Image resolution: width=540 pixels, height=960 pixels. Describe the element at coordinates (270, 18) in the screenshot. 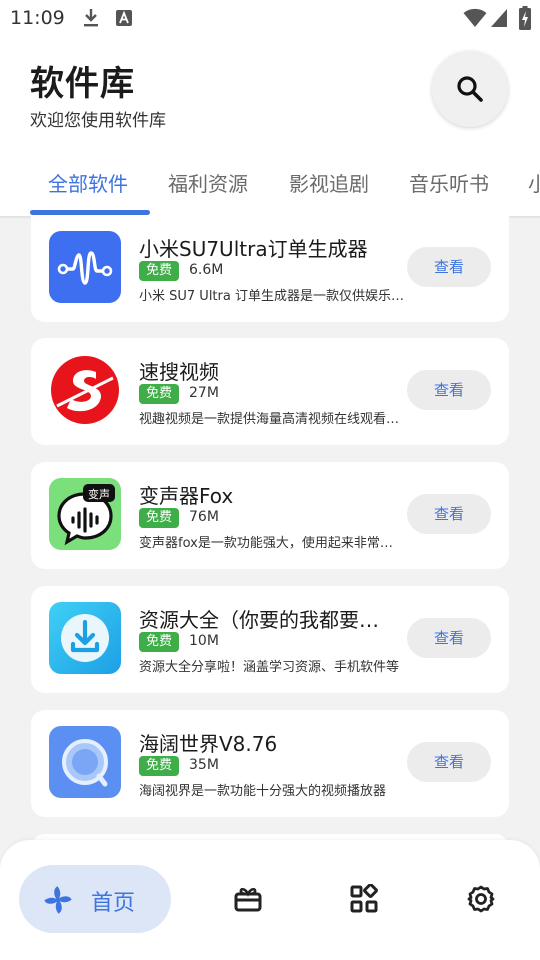

I see `status-bar: 11:09` at that location.